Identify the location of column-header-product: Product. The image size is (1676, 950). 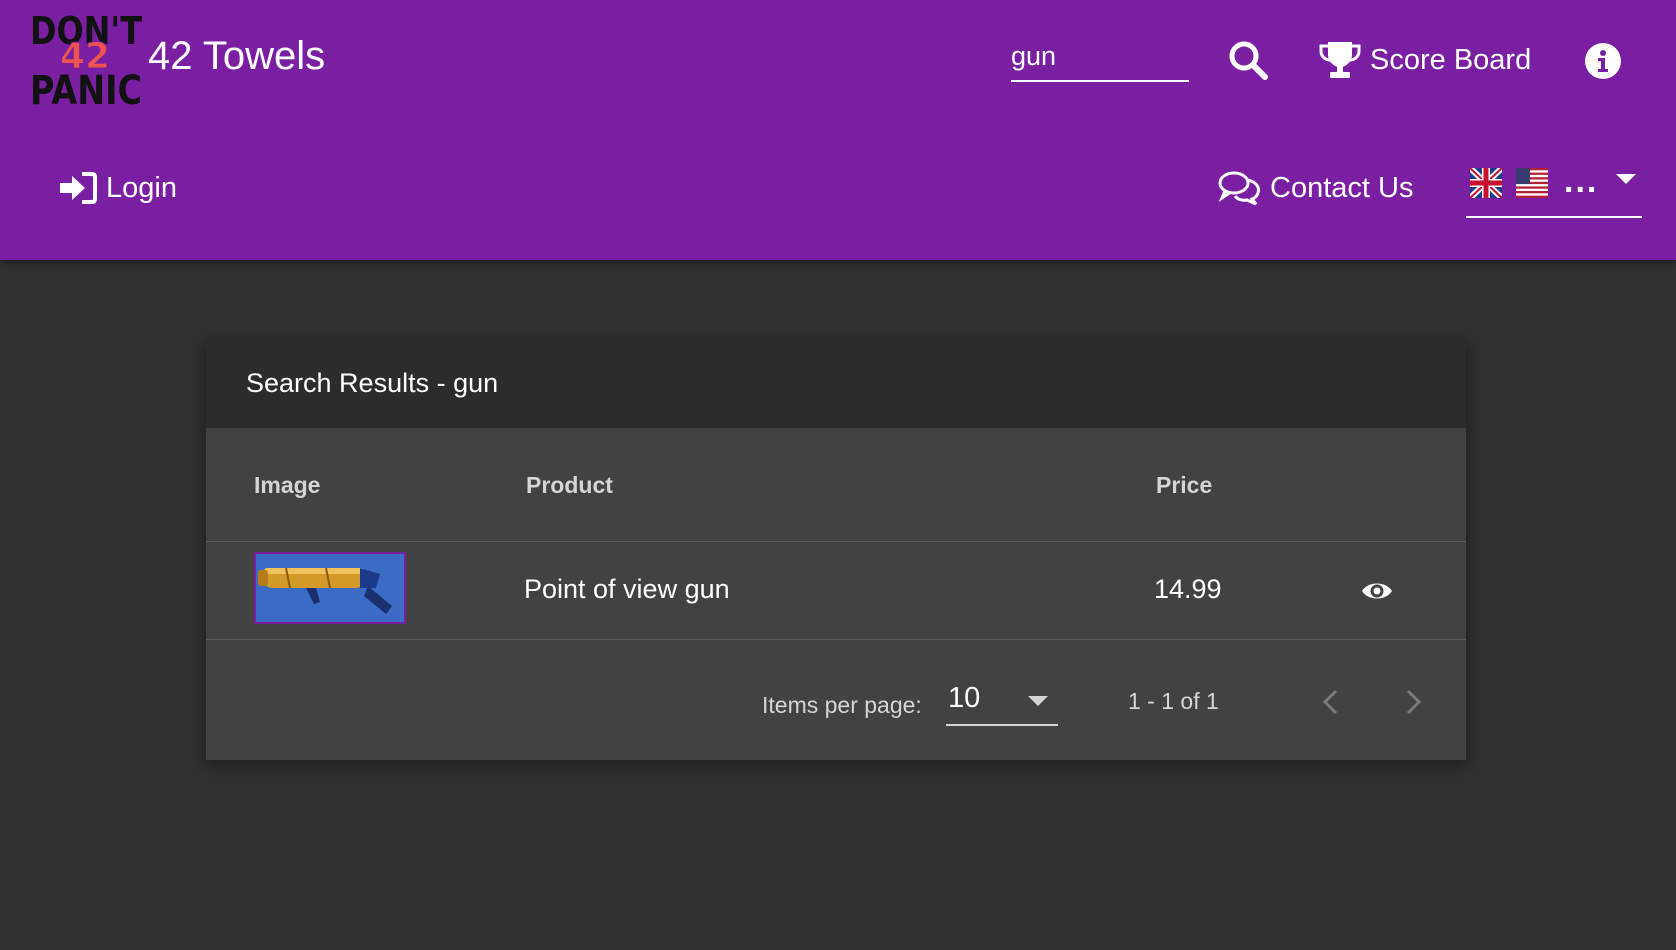
(569, 485).